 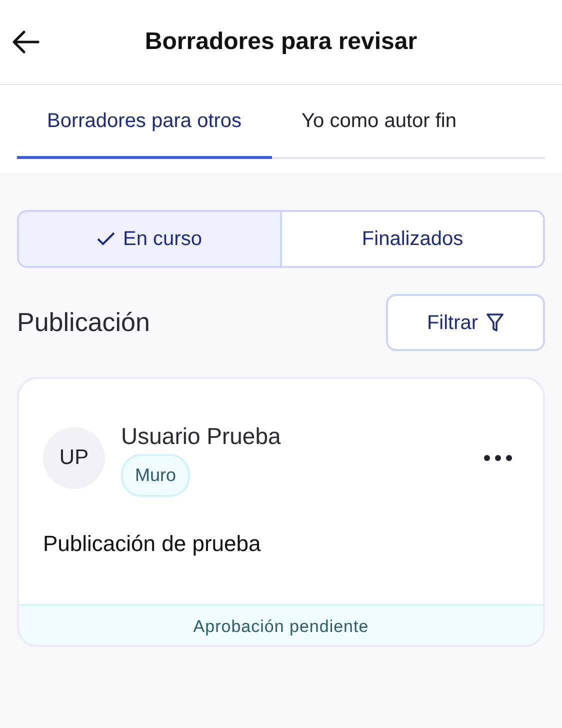 What do you see at coordinates (155, 475) in the screenshot?
I see `post-tag: Muro` at bounding box center [155, 475].